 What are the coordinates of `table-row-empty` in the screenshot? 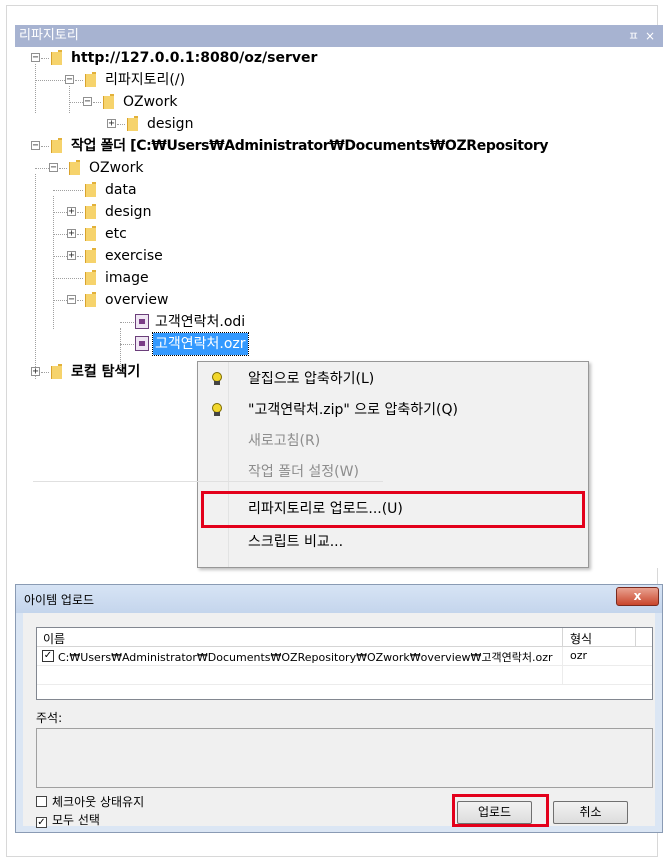 It's located at (344, 675).